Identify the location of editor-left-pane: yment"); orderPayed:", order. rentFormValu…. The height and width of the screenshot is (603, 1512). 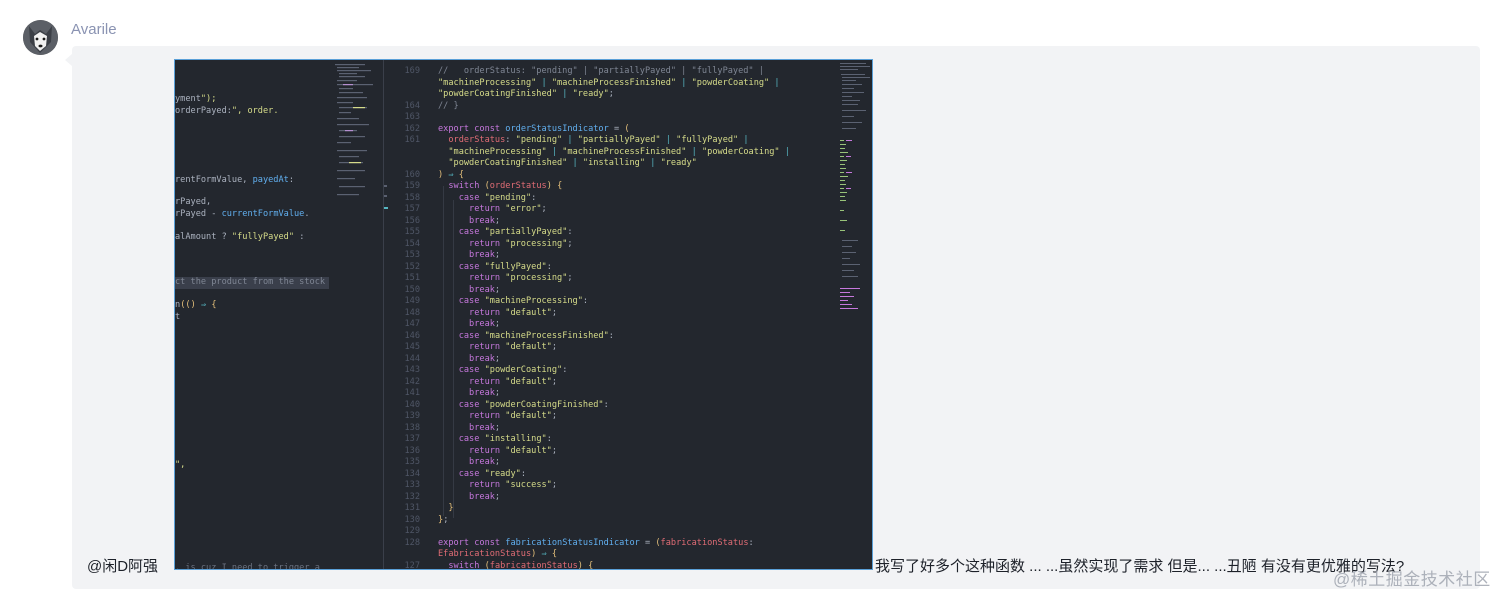
(254, 314).